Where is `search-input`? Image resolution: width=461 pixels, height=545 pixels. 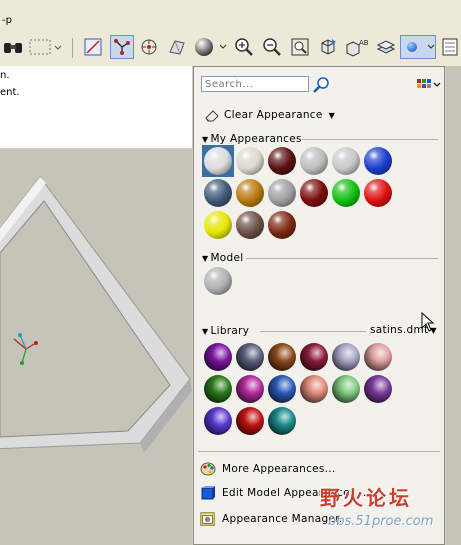 search-input is located at coordinates (255, 84).